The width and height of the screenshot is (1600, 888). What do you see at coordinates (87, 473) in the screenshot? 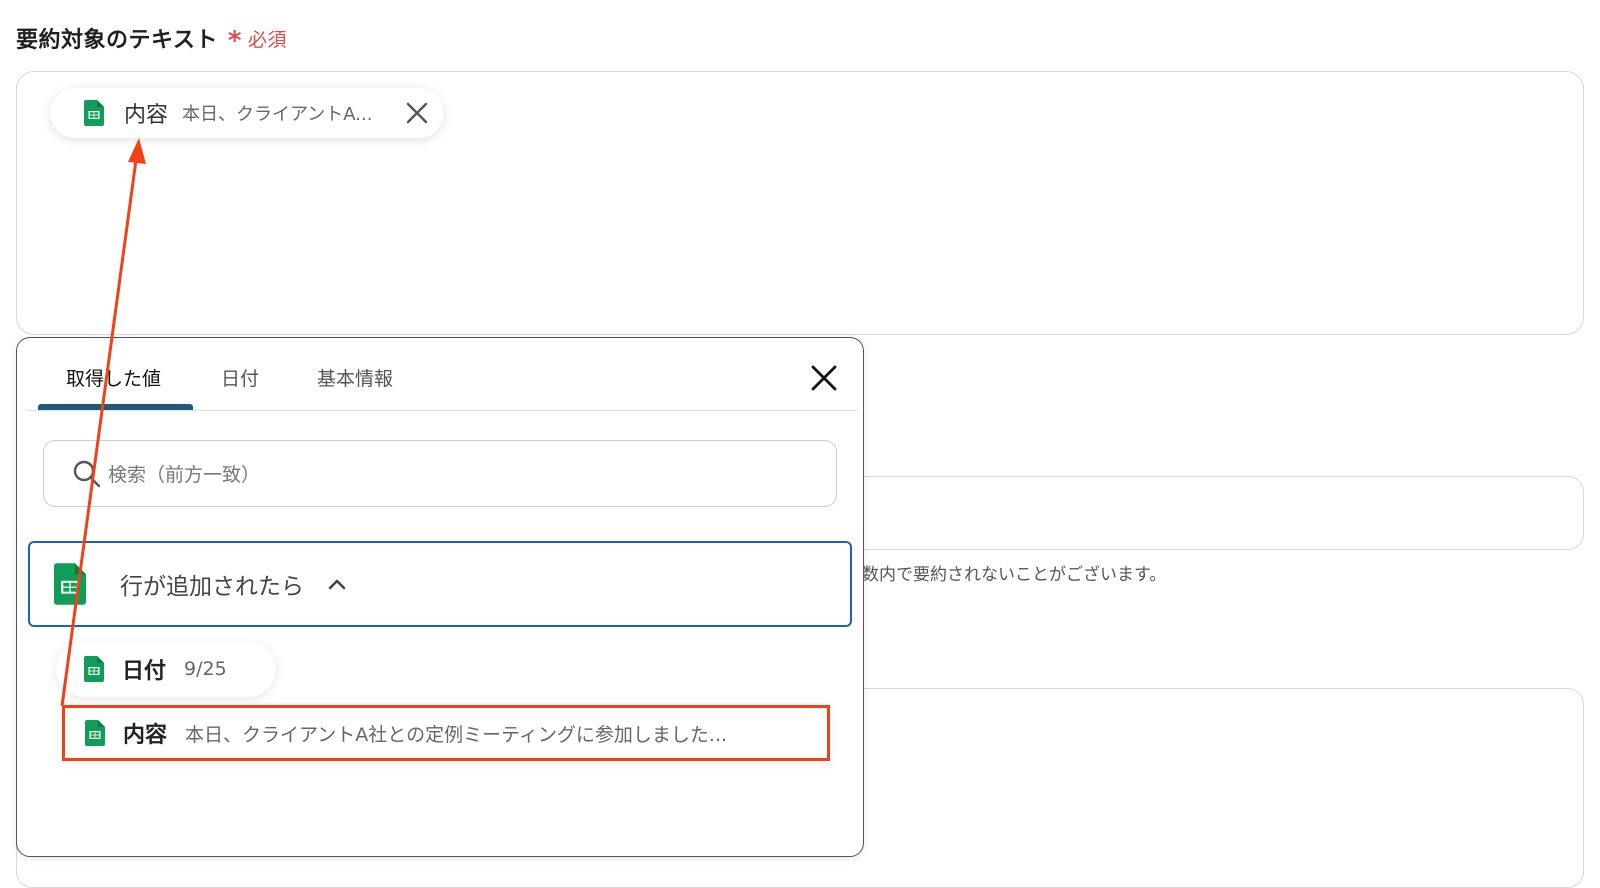
I see `search-icon` at bounding box center [87, 473].